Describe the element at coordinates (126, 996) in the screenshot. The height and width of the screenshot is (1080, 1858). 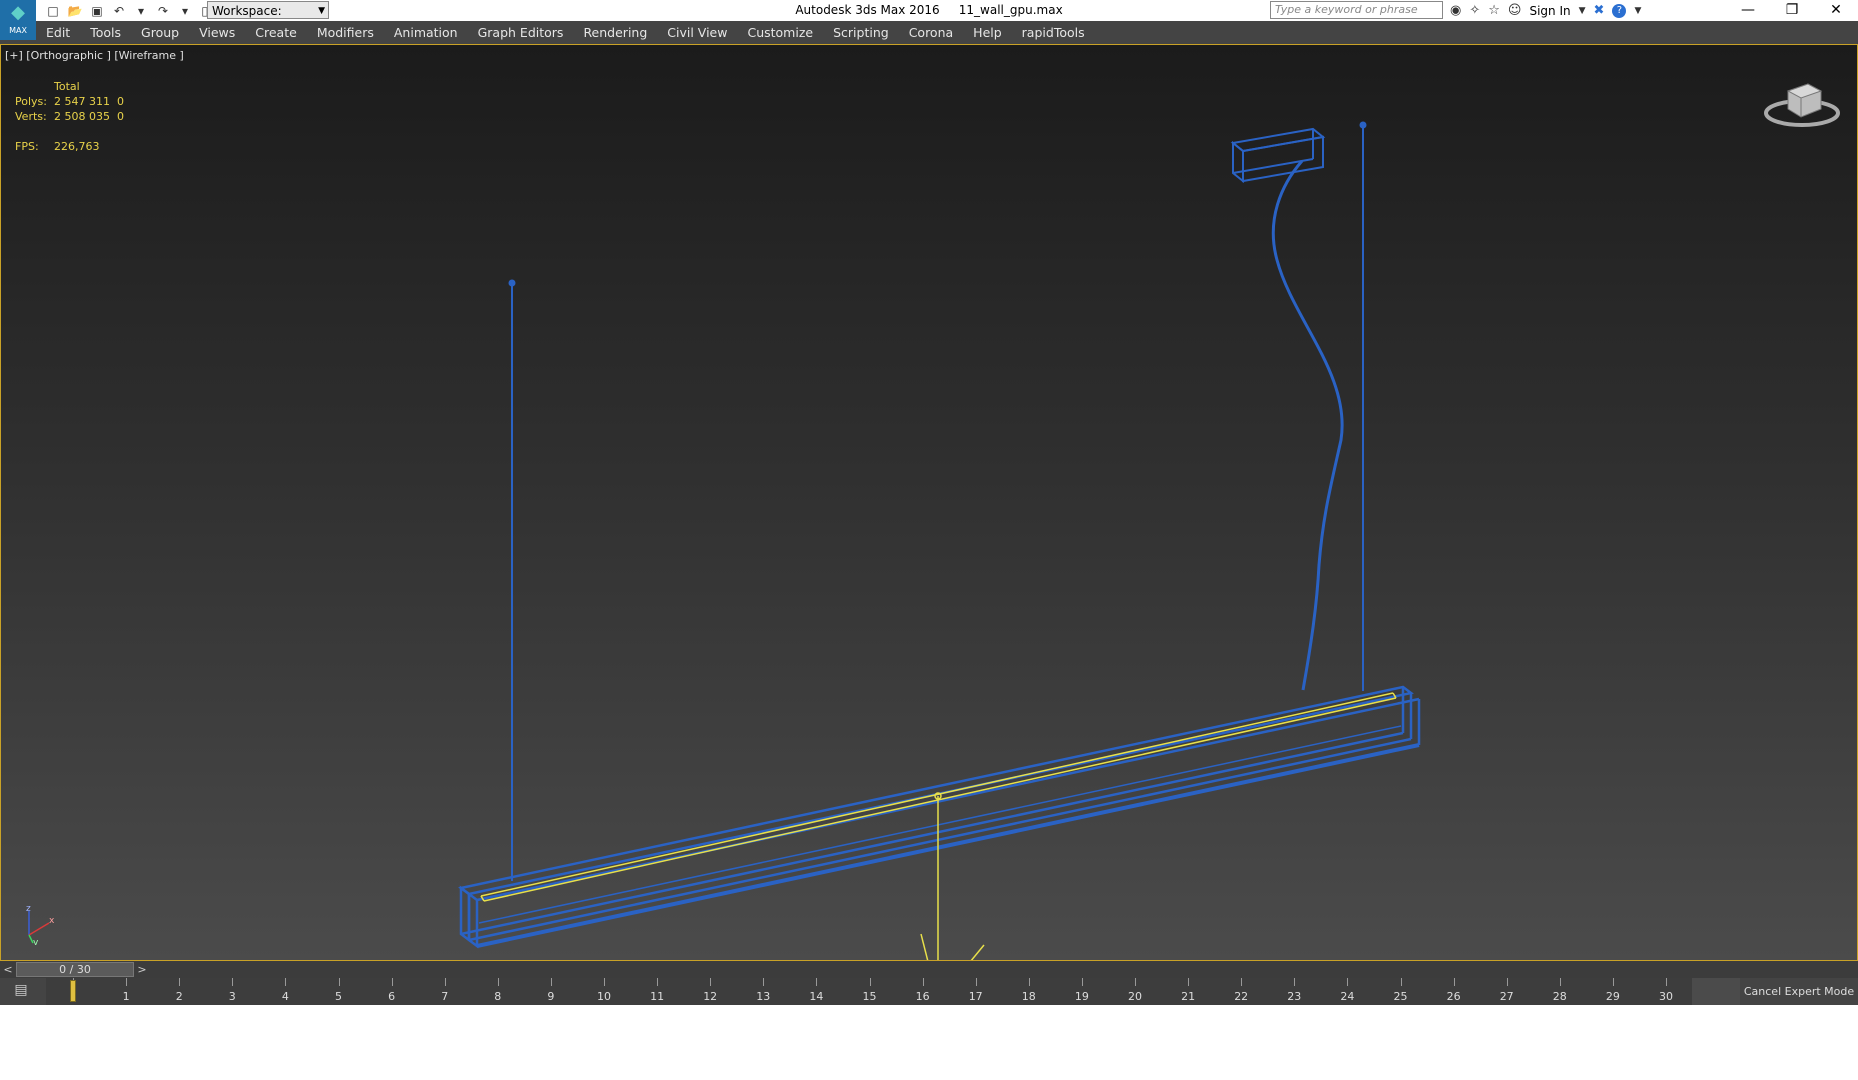
I see `frame-tick-label: 1` at that location.